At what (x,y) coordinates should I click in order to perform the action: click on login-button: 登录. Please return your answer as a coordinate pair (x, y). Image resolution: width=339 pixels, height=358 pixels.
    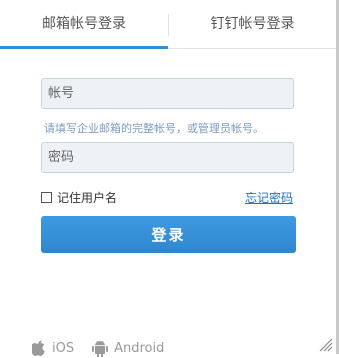
    Looking at the image, I should click on (168, 234).